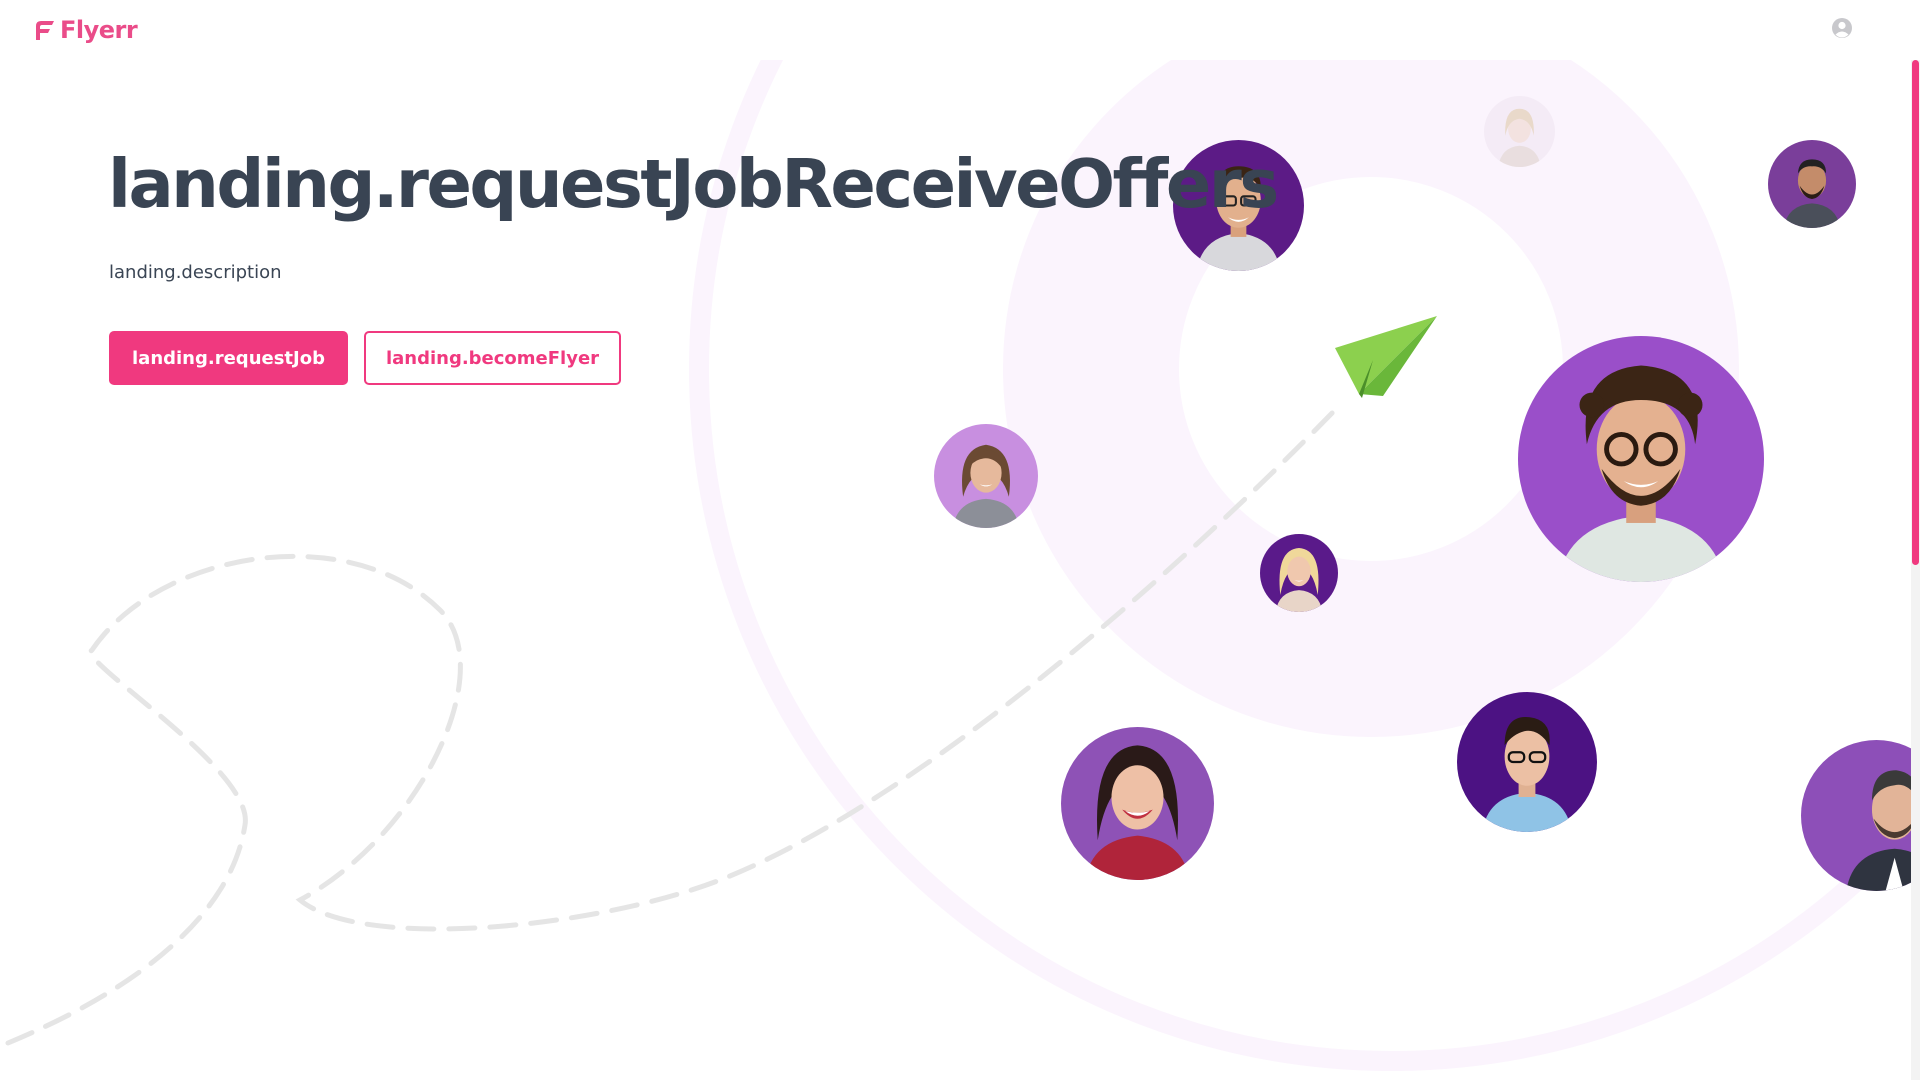 The width and height of the screenshot is (1920, 1080). What do you see at coordinates (960, 30) in the screenshot?
I see `top-bar: Flyerr` at bounding box center [960, 30].